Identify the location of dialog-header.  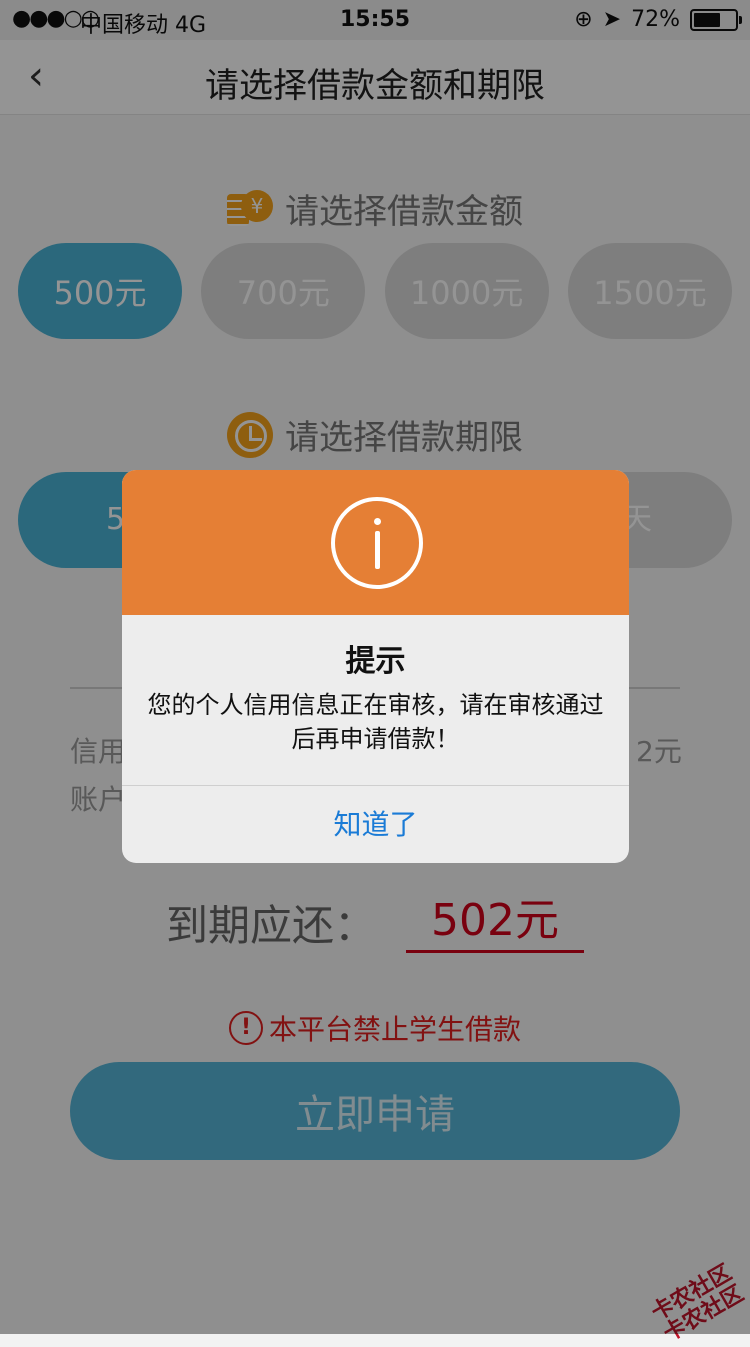
(375, 542).